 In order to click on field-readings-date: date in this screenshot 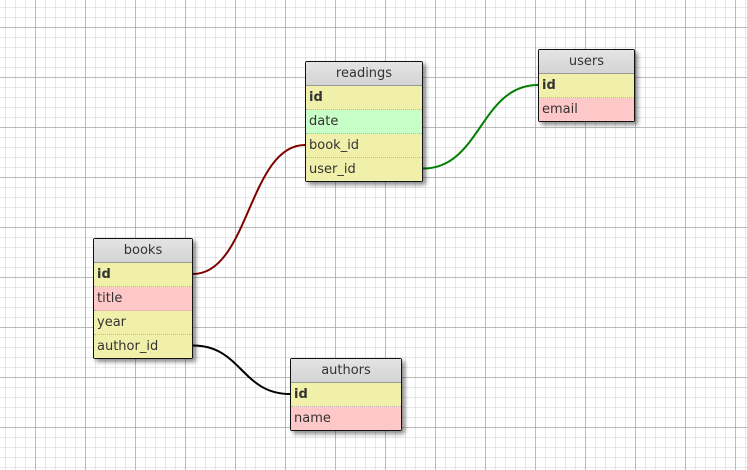, I will do `click(364, 122)`.